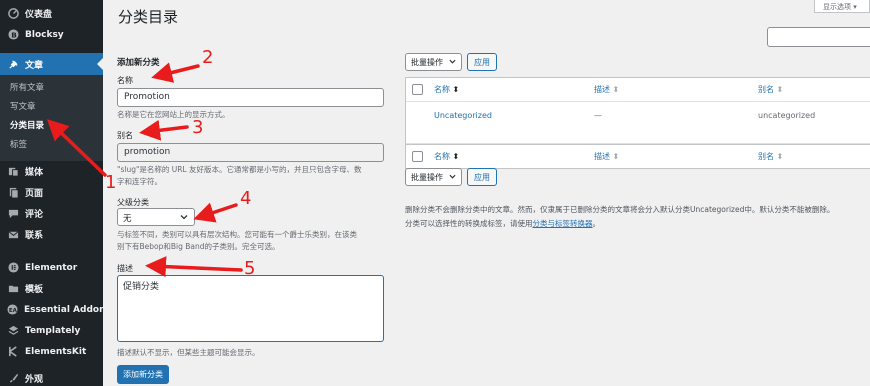  Describe the element at coordinates (51, 234) in the screenshot. I see `sidebar-item-contact: 联系` at that location.